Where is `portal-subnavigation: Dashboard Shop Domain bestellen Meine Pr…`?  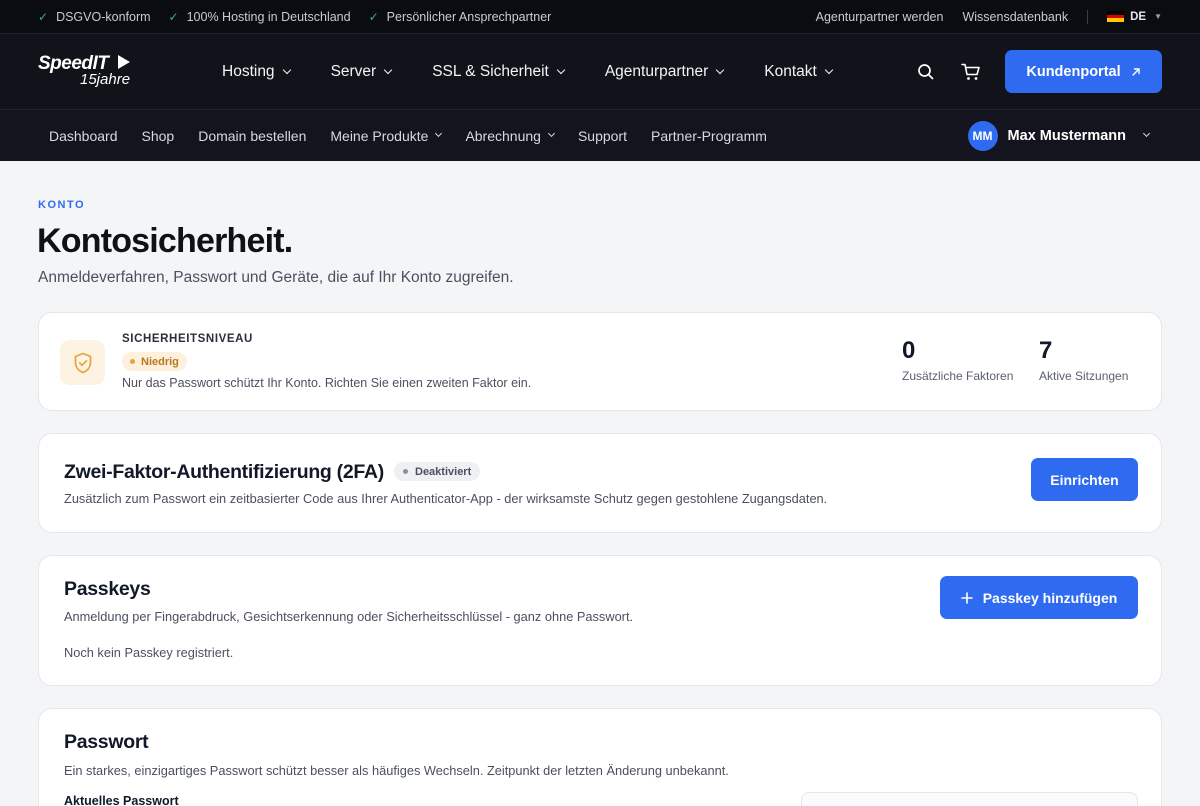
portal-subnavigation: Dashboard Shop Domain bestellen Meine Pr… is located at coordinates (600, 135).